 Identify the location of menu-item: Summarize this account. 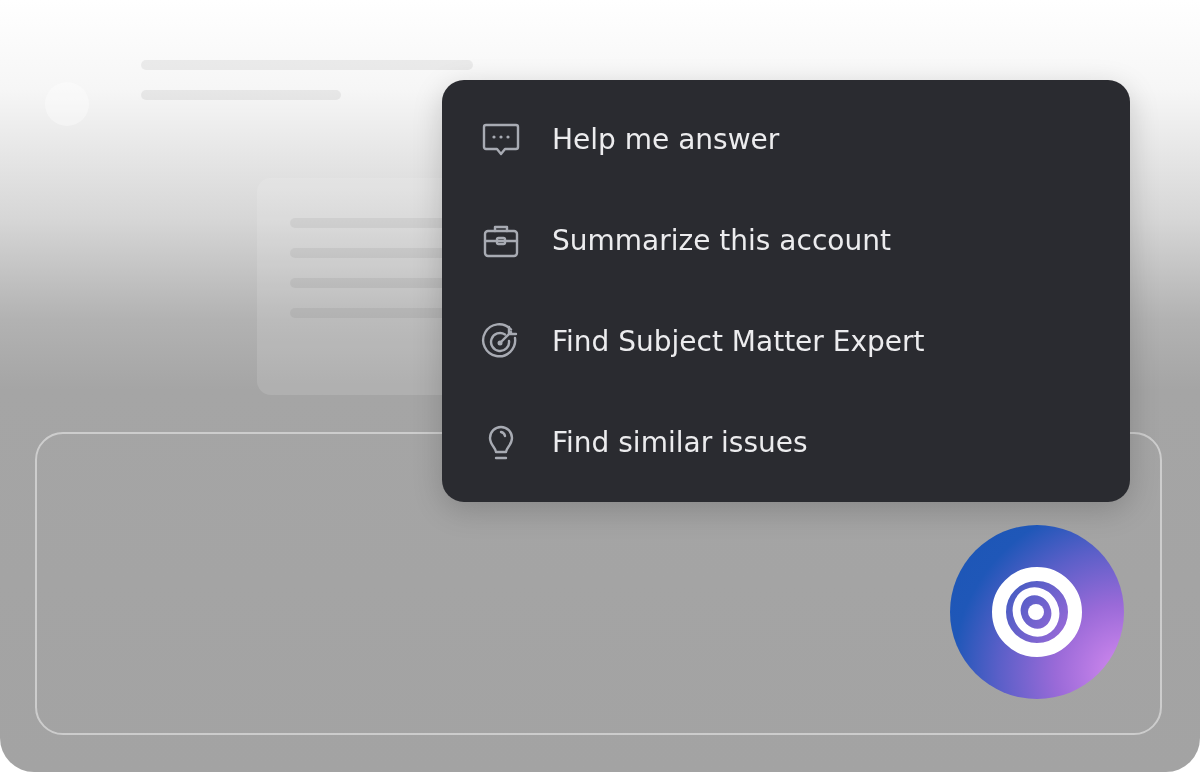
(786, 240).